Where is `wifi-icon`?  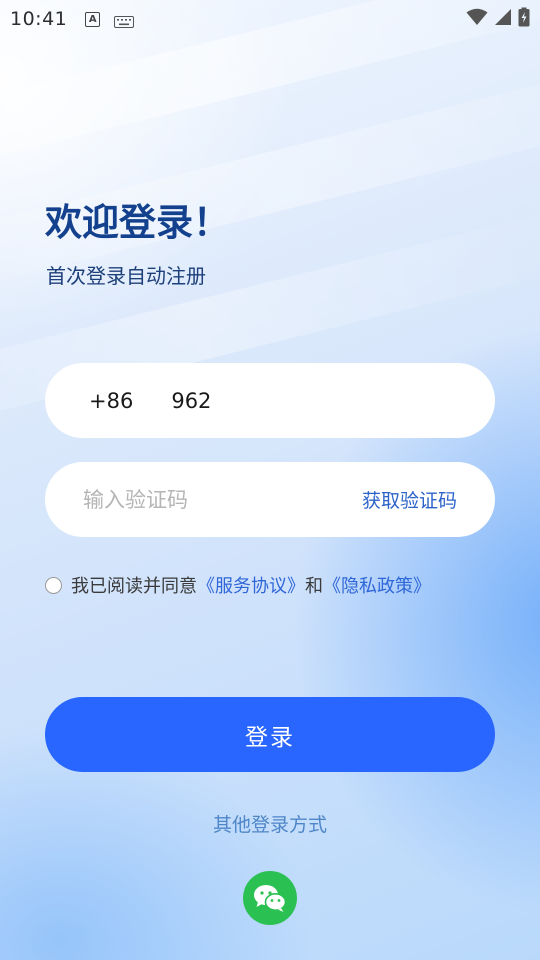 wifi-icon is located at coordinates (477, 19).